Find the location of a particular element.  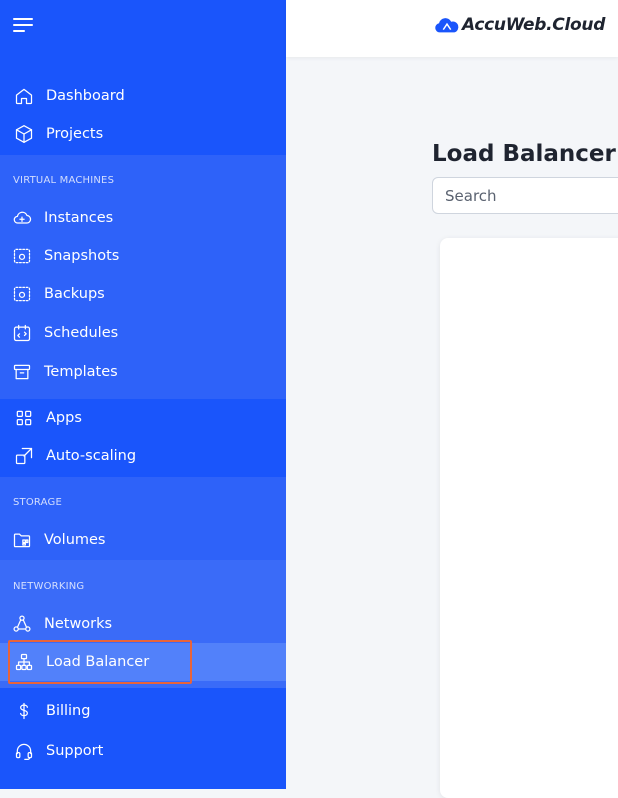

menu-toggle-icon is located at coordinates (23, 25).